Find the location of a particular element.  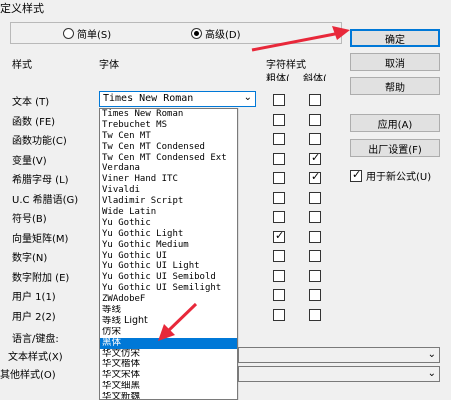

font-list-item: 黑体 is located at coordinates (168, 343).